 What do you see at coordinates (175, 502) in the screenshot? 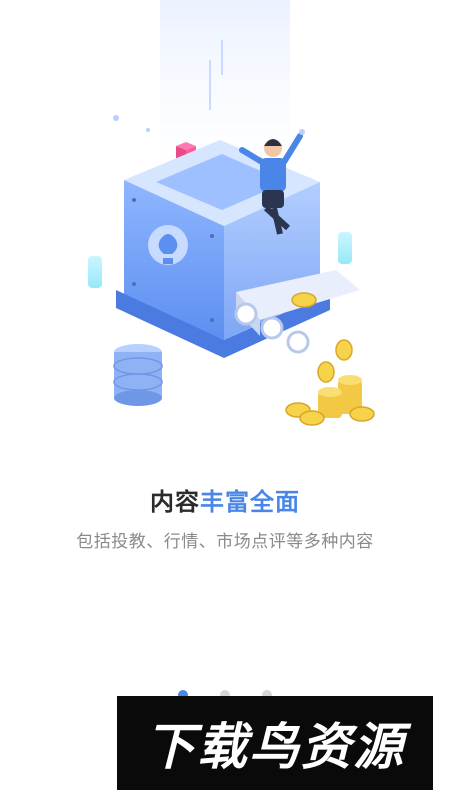
I see `title-prefix: 内容` at bounding box center [175, 502].